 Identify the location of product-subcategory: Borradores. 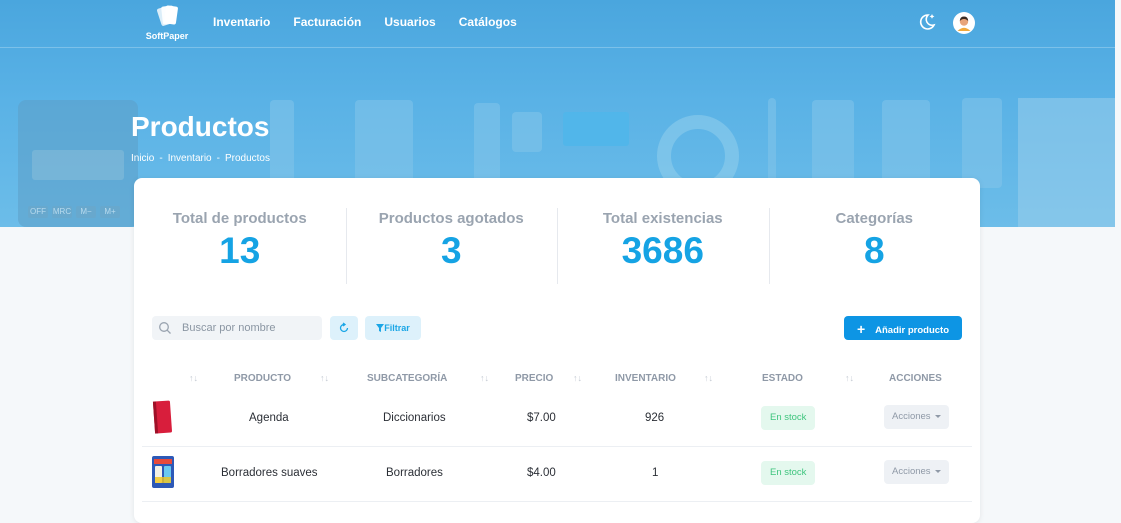
(414, 473).